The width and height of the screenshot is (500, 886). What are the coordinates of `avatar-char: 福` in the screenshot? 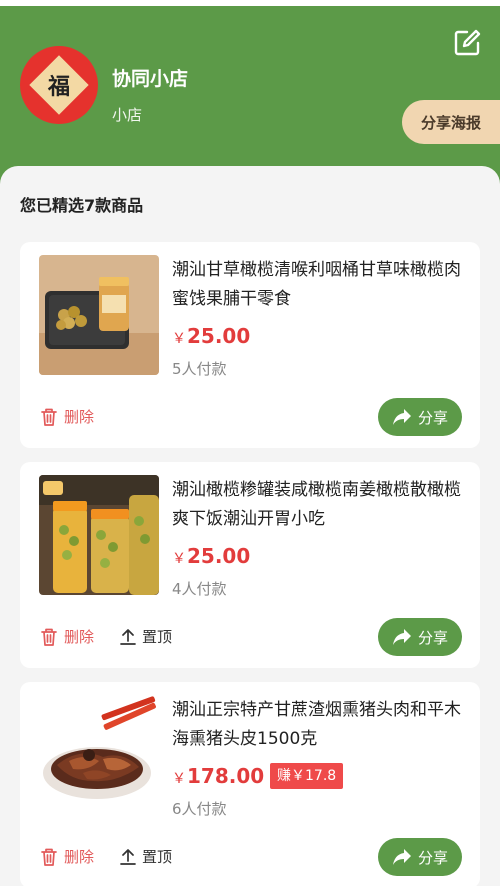 It's located at (59, 86).